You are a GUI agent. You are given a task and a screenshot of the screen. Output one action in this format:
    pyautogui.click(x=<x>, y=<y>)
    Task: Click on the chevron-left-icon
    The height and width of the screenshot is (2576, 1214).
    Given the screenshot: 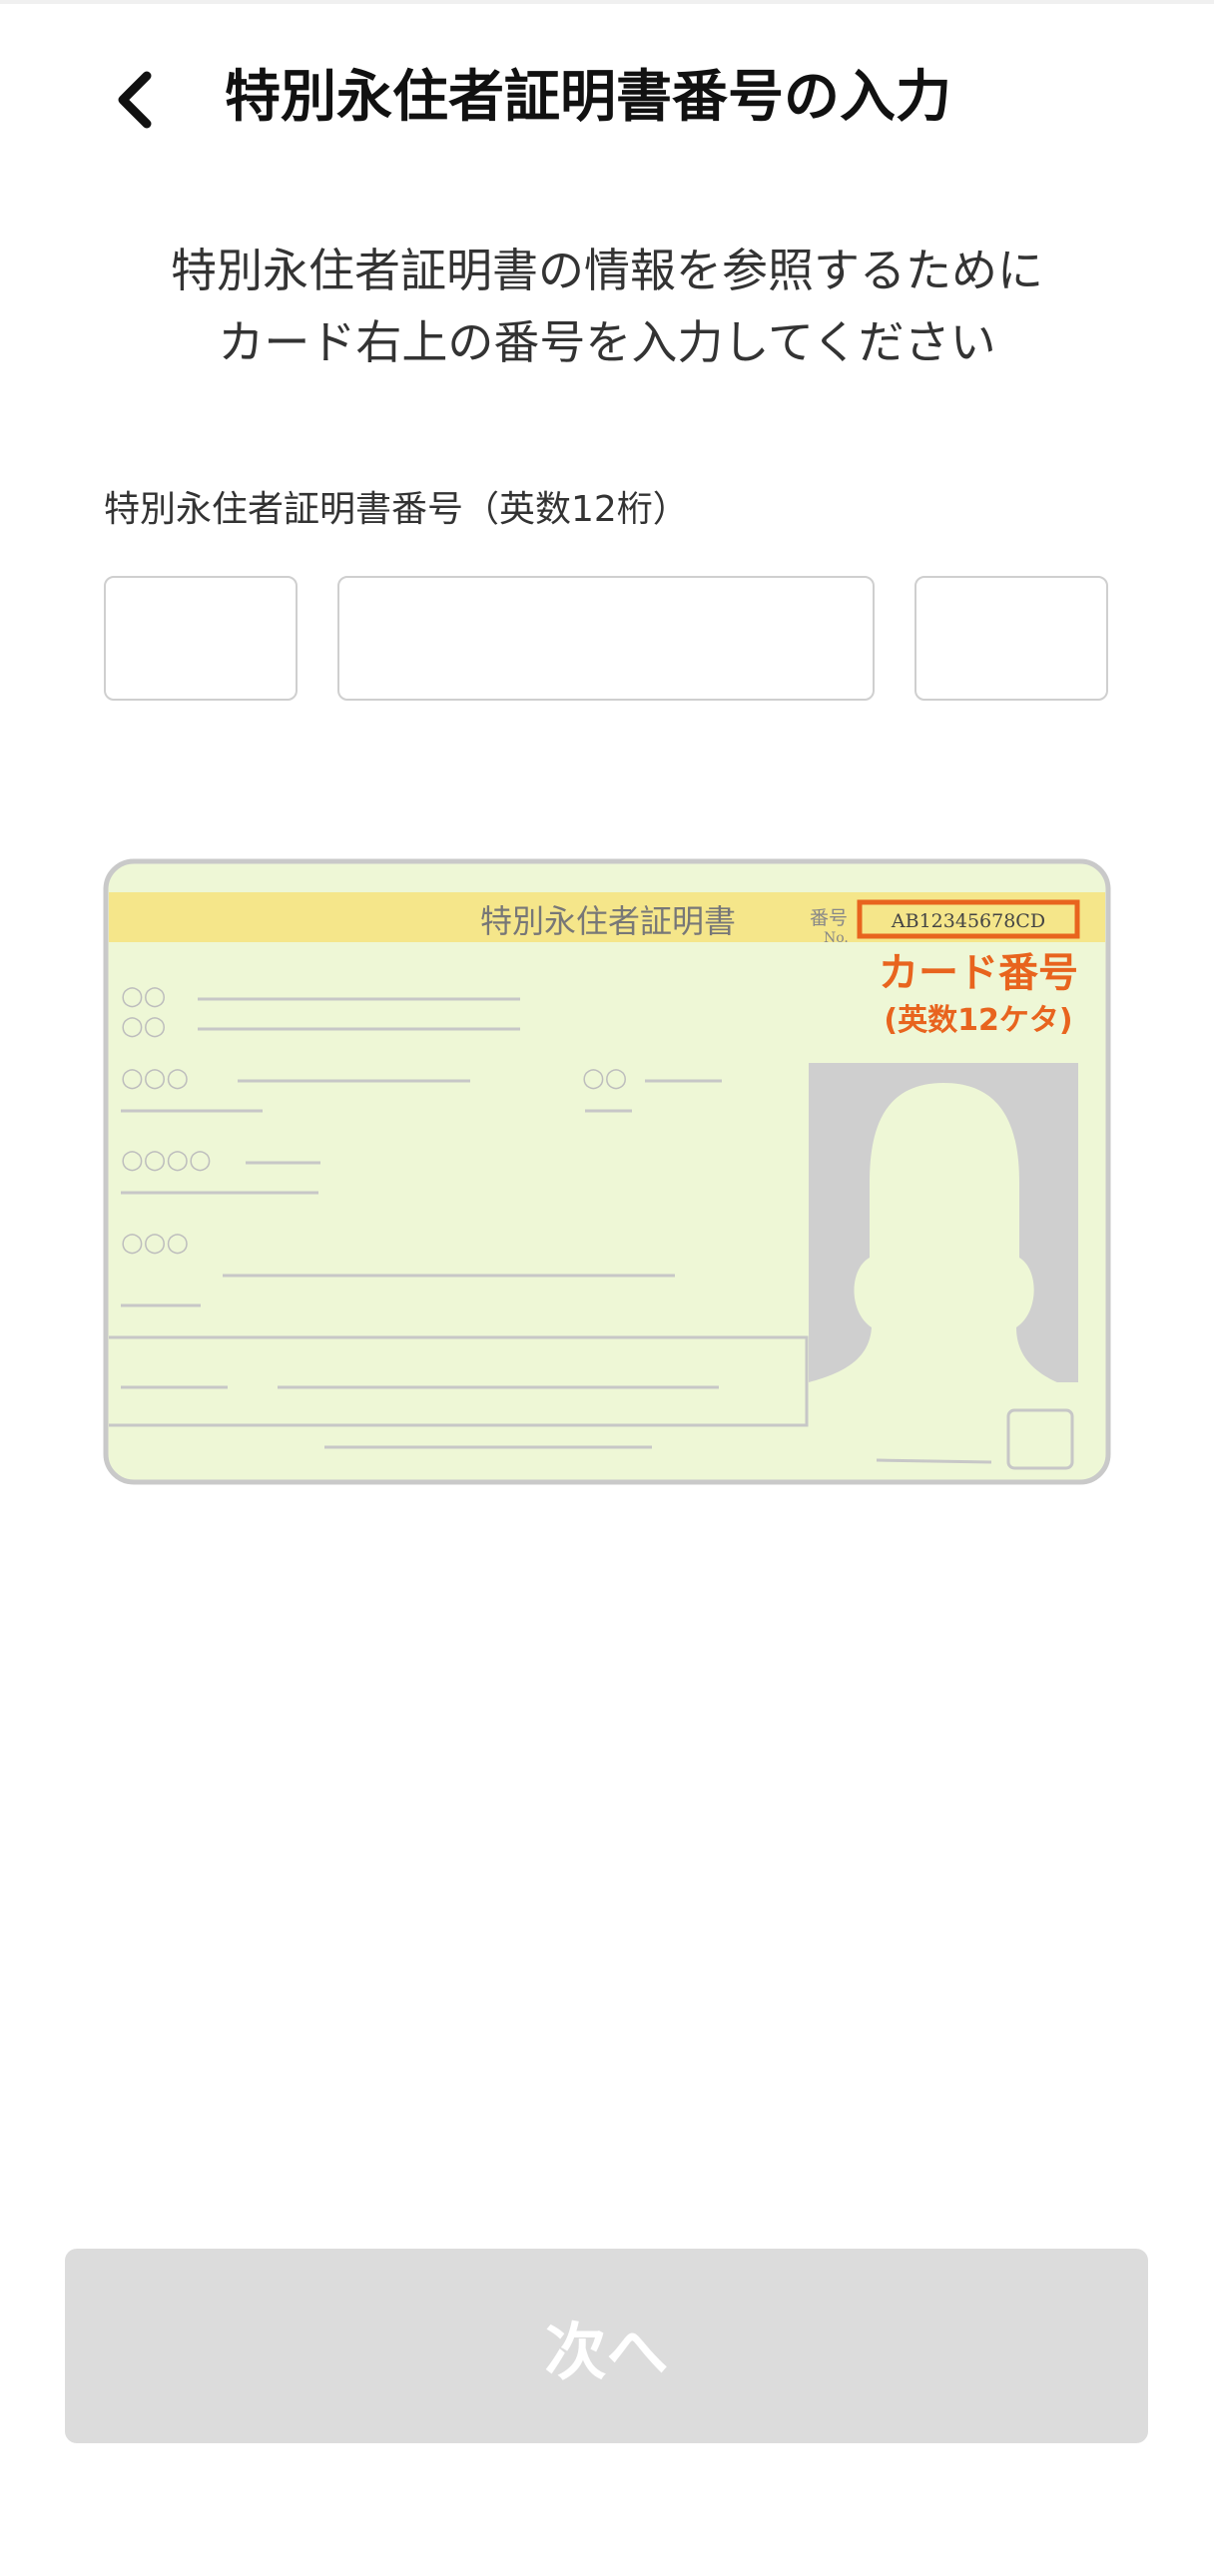 What is the action you would take?
    pyautogui.click(x=135, y=100)
    